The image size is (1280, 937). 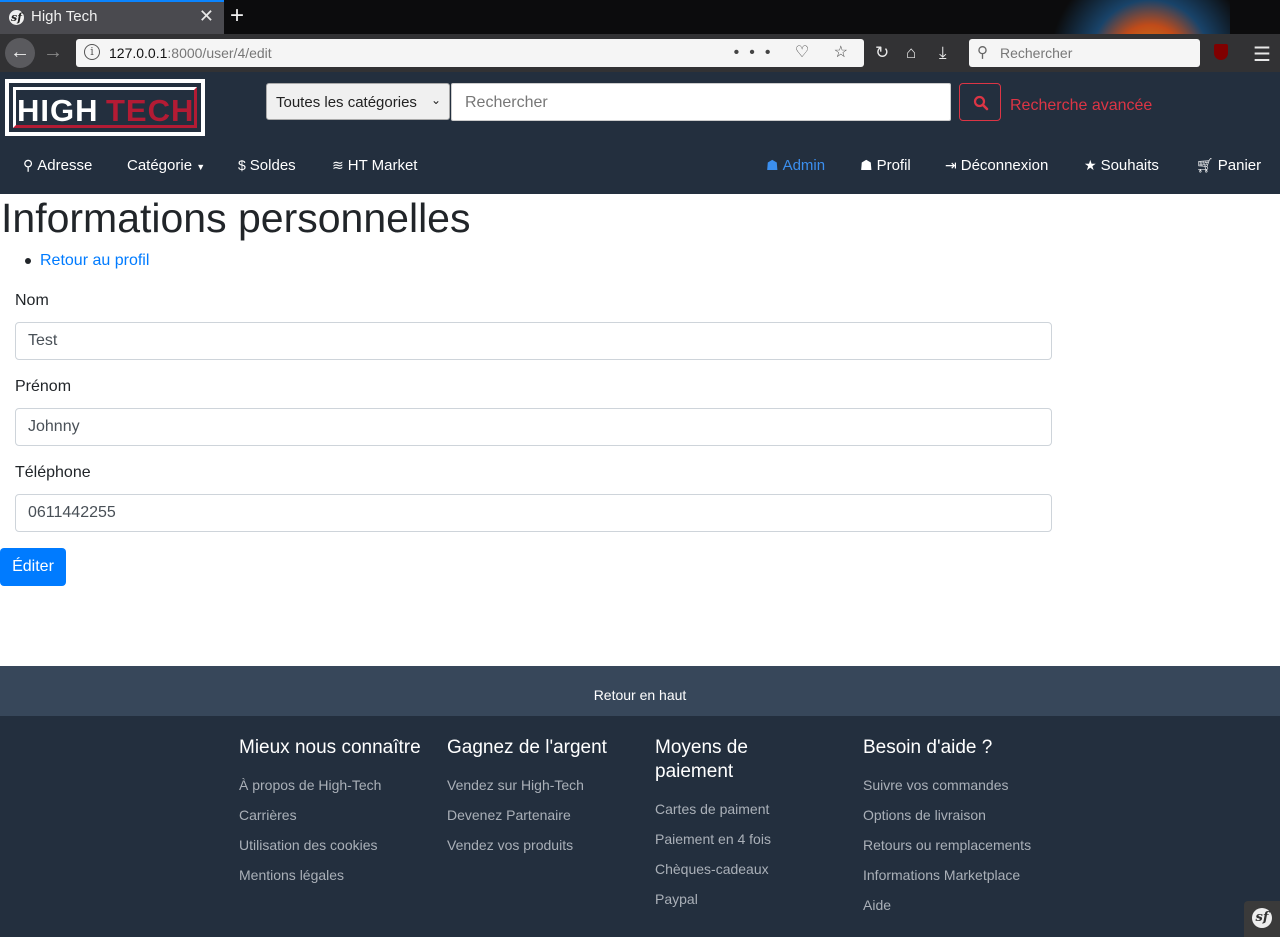 What do you see at coordinates (1090, 165) in the screenshot?
I see `star-icon: ★` at bounding box center [1090, 165].